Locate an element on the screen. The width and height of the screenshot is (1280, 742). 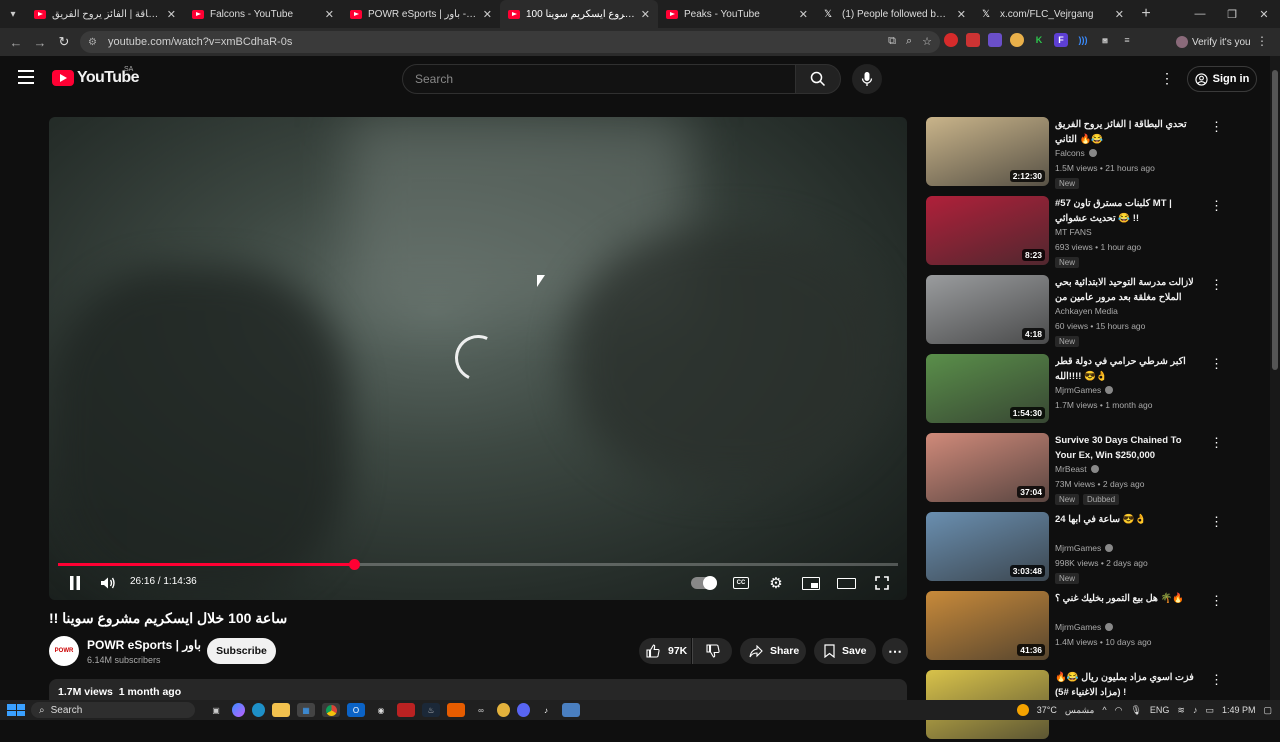
file-explorer-icon is located at coordinates (281, 710).